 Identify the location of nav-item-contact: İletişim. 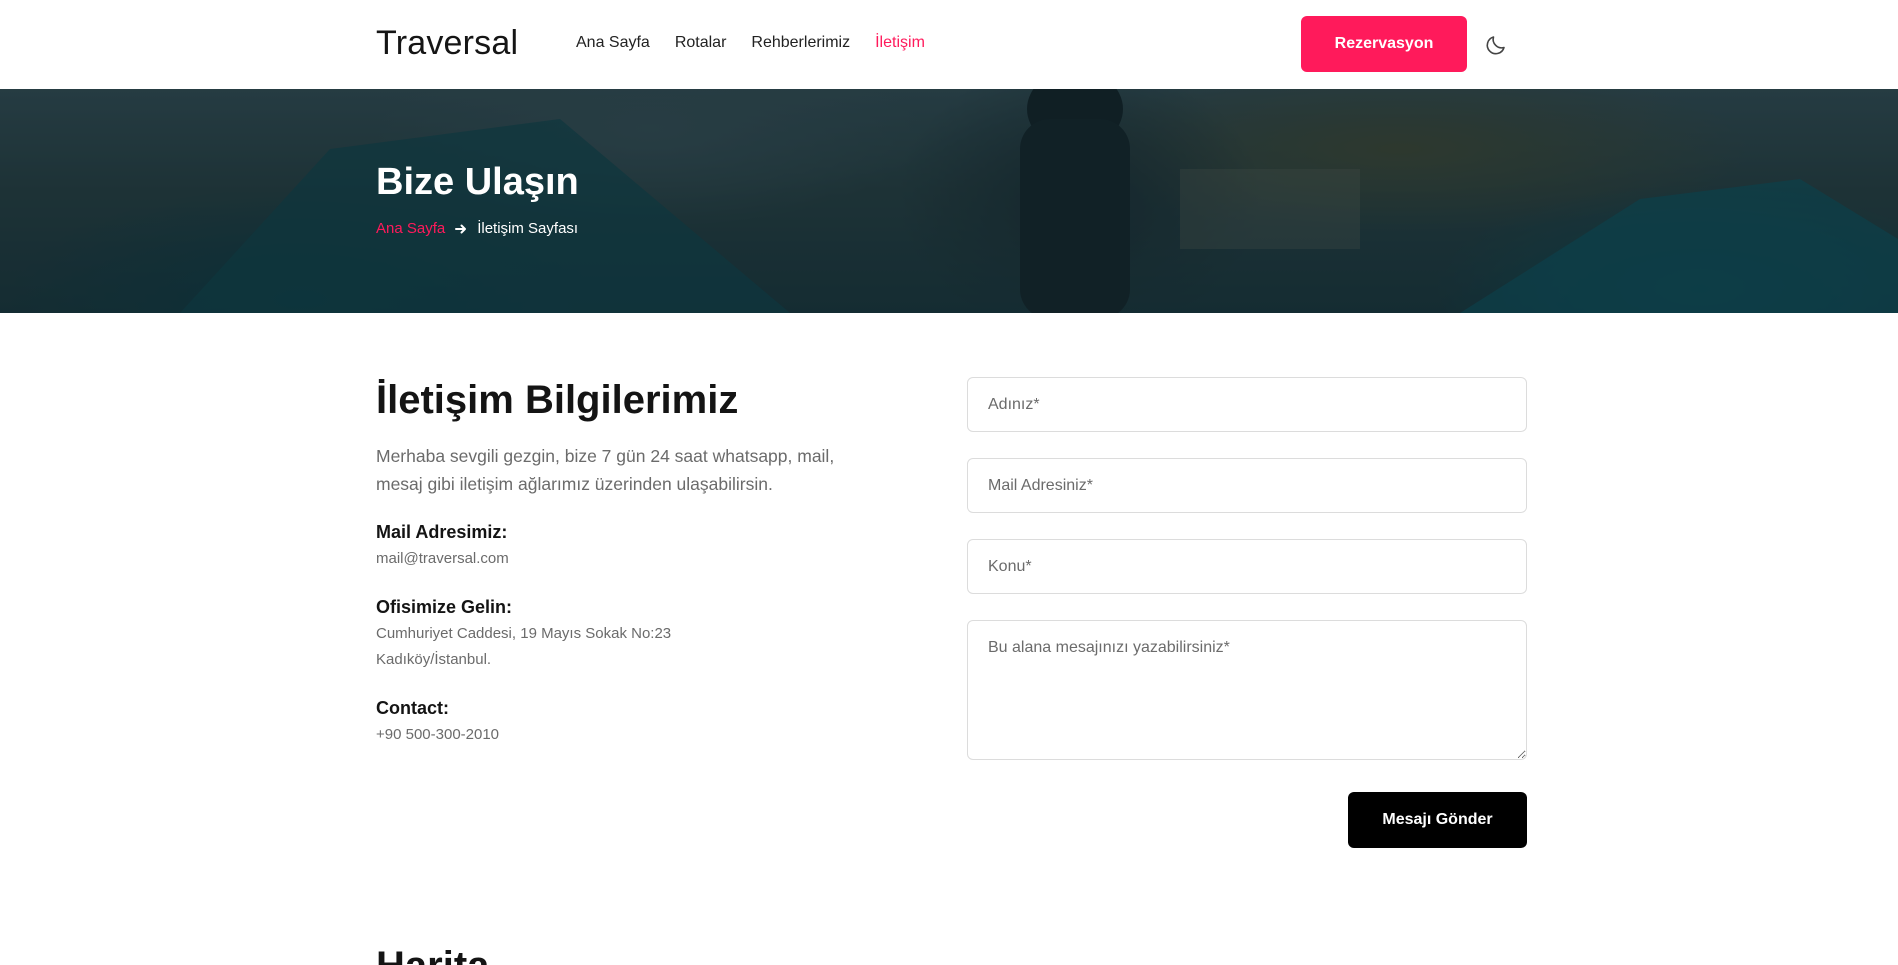
(900, 43).